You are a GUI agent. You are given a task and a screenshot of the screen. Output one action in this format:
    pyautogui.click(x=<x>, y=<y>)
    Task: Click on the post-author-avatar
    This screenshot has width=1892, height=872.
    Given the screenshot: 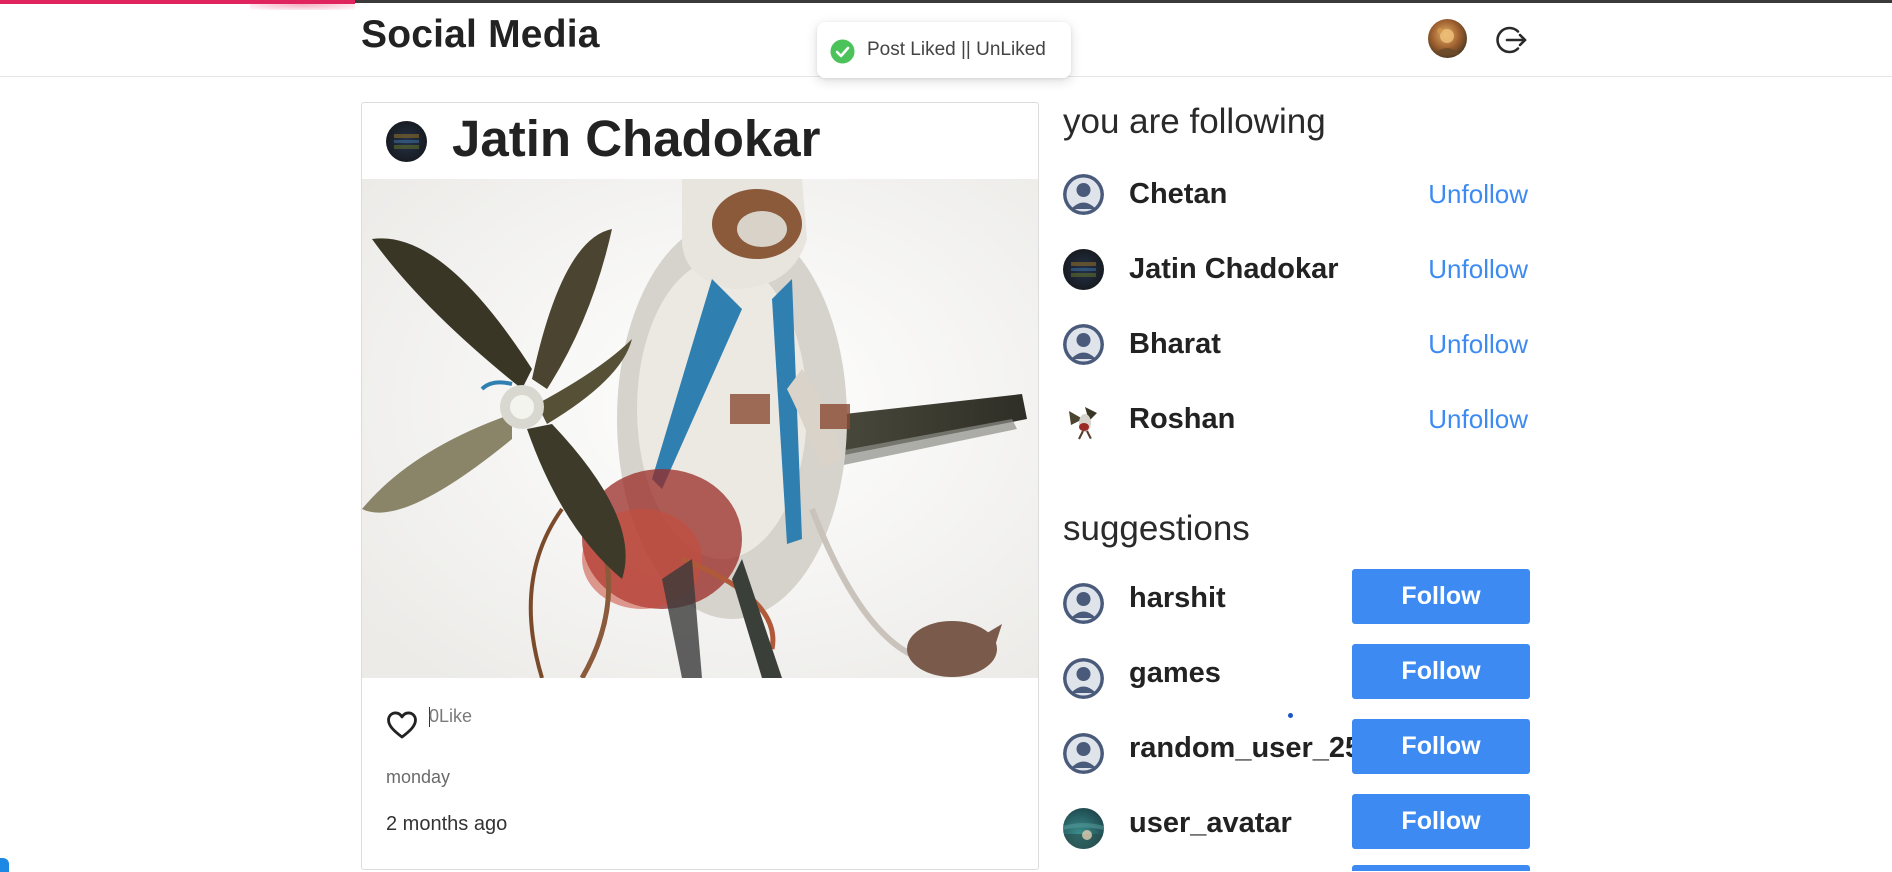 What is the action you would take?
    pyautogui.click(x=406, y=141)
    